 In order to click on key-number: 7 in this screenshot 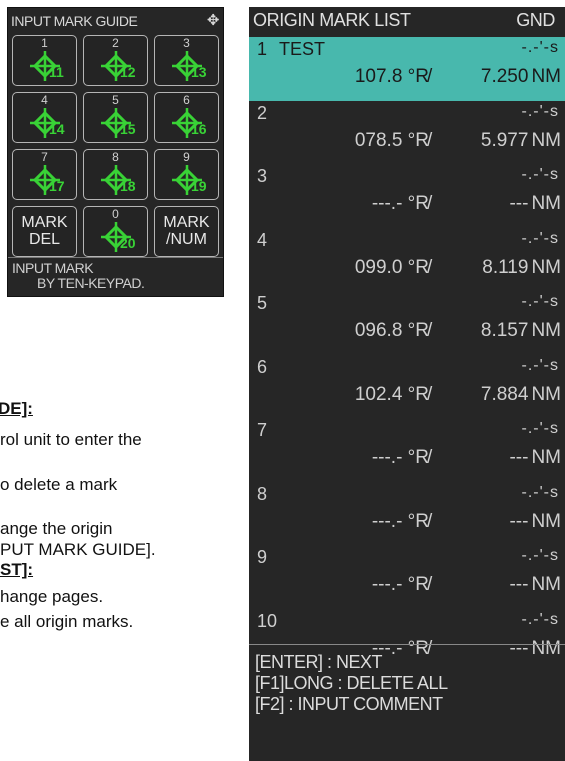, I will do `click(44, 157)`.